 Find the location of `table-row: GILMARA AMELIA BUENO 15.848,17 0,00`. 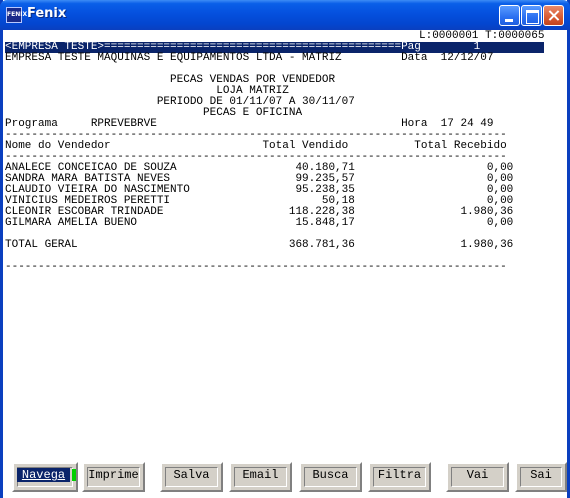

table-row: GILMARA AMELIA BUENO 15.848,17 0,00 is located at coordinates (259, 223).